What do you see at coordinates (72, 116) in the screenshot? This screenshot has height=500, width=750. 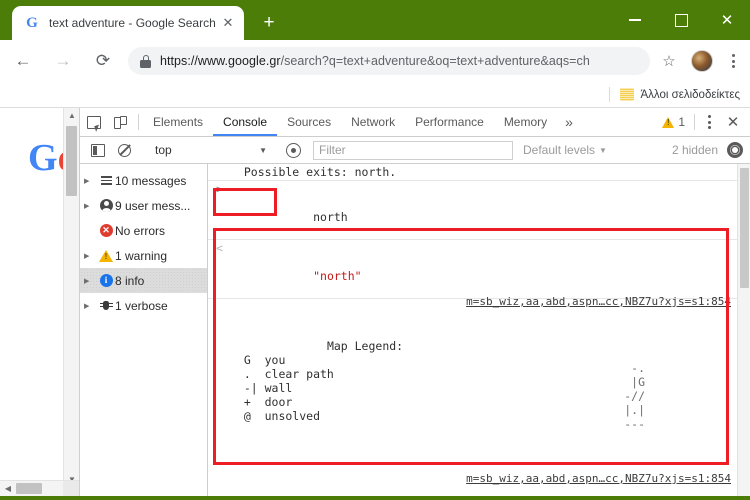 I see `scroll-up-arrow-icon: ▲` at bounding box center [72, 116].